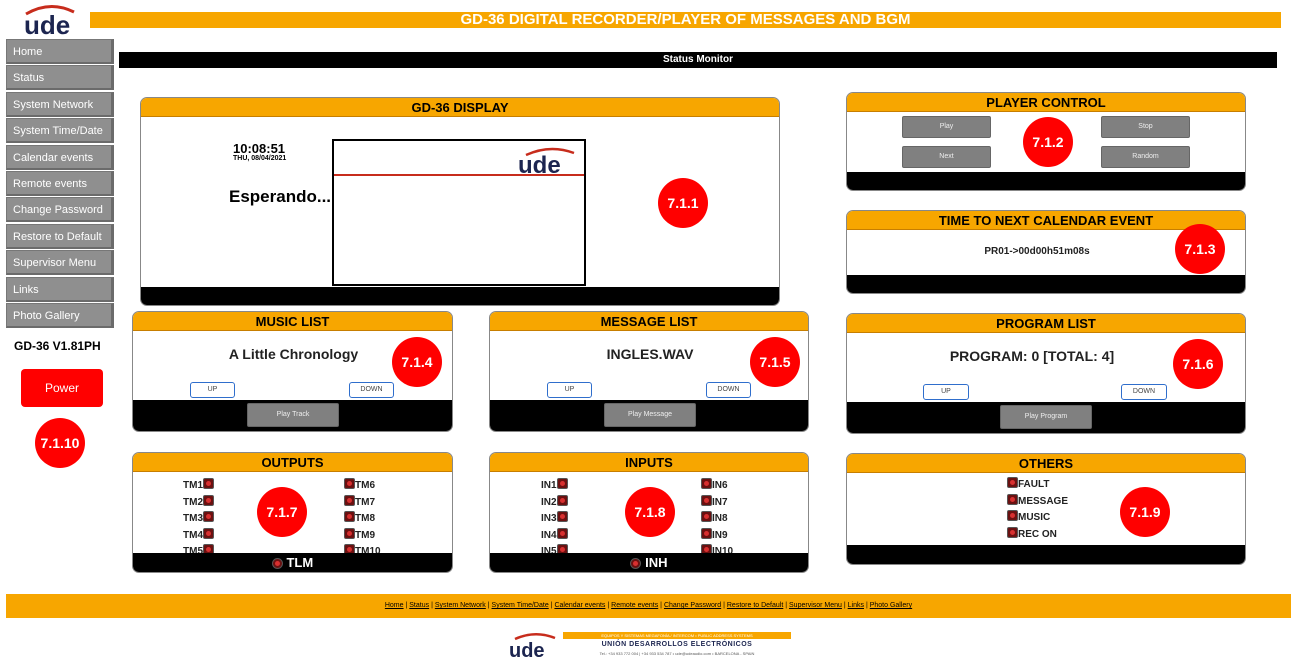 This screenshot has width=1291, height=659. I want to click on sidebar-item-home: Home, so click(60, 51).